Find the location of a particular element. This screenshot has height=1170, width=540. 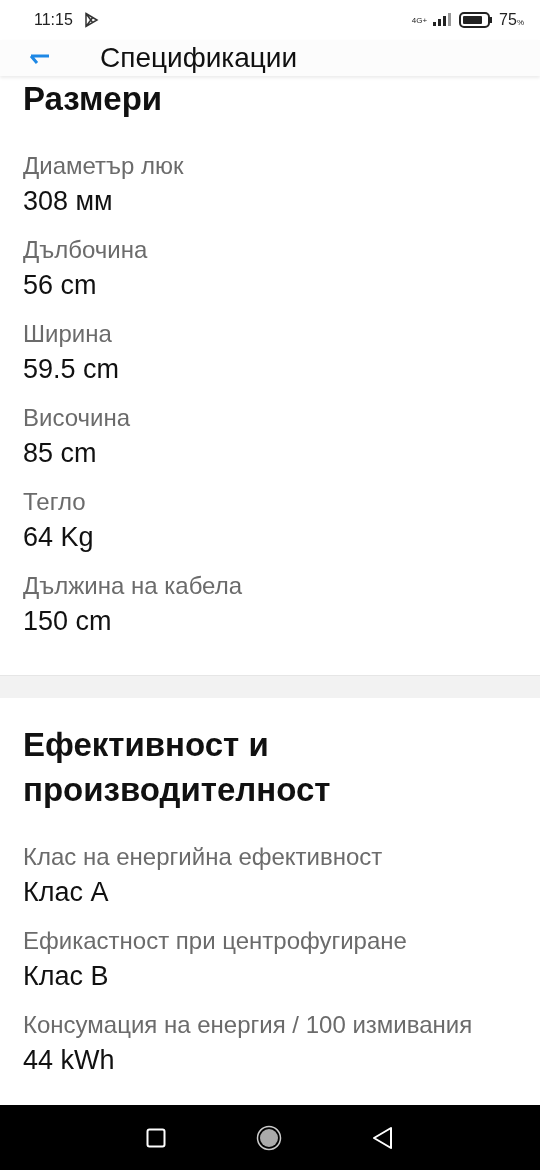

spec-label: Дълбочина is located at coordinates (86, 250).